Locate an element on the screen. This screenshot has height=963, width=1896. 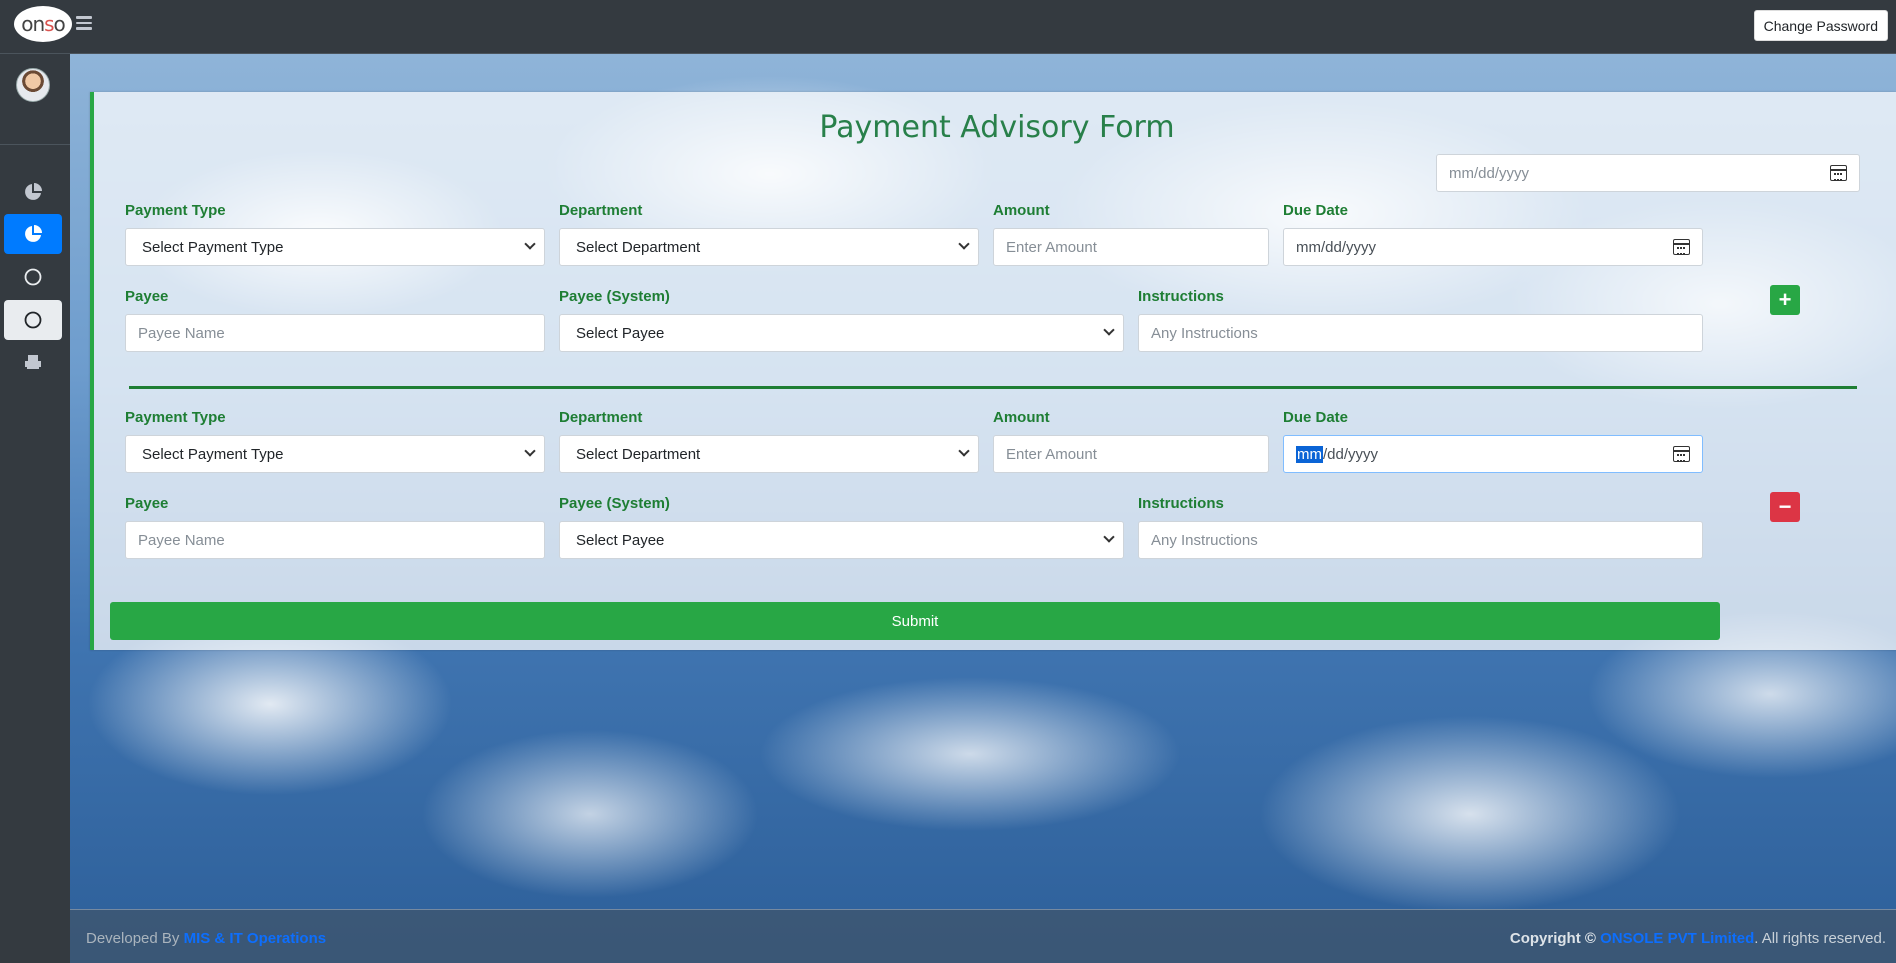
change-password-button: Change Password is located at coordinates (1820, 25).